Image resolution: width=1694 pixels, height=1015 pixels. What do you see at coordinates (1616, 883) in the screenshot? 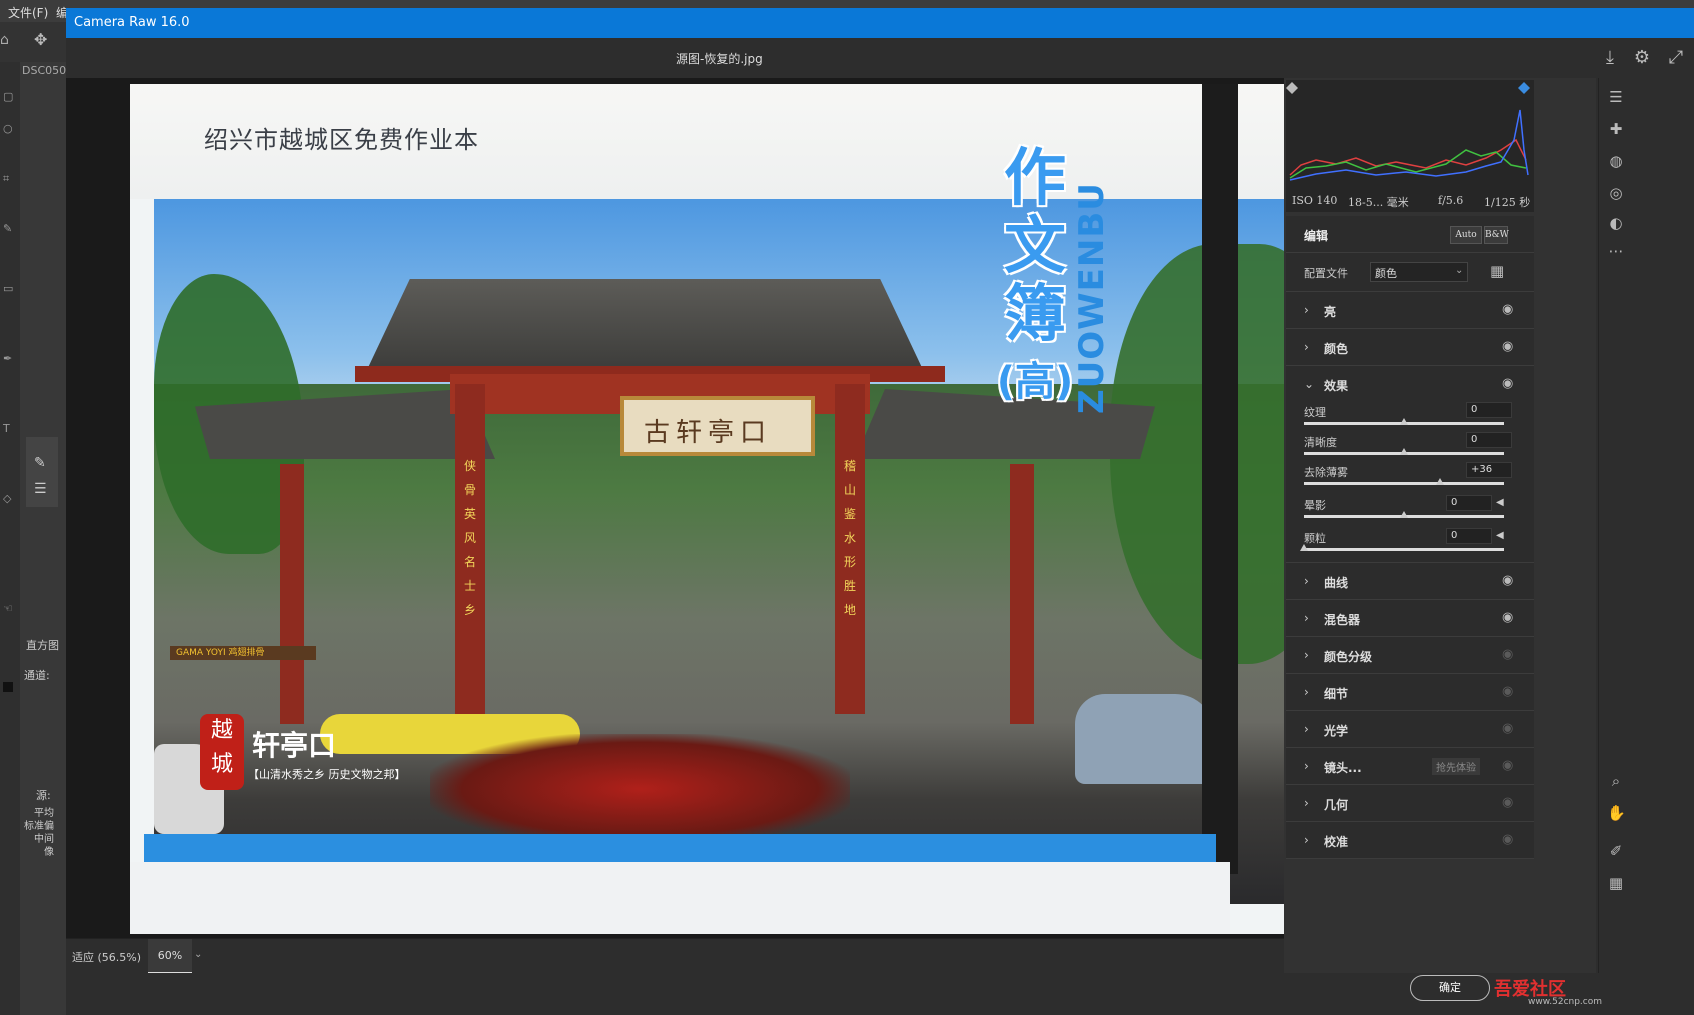
I see `grid-icon: ▦` at bounding box center [1616, 883].